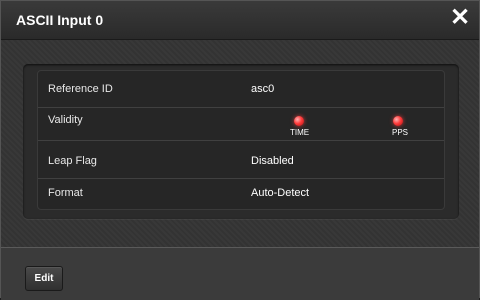  What do you see at coordinates (299, 121) in the screenshot?
I see `time-status-led-icon` at bounding box center [299, 121].